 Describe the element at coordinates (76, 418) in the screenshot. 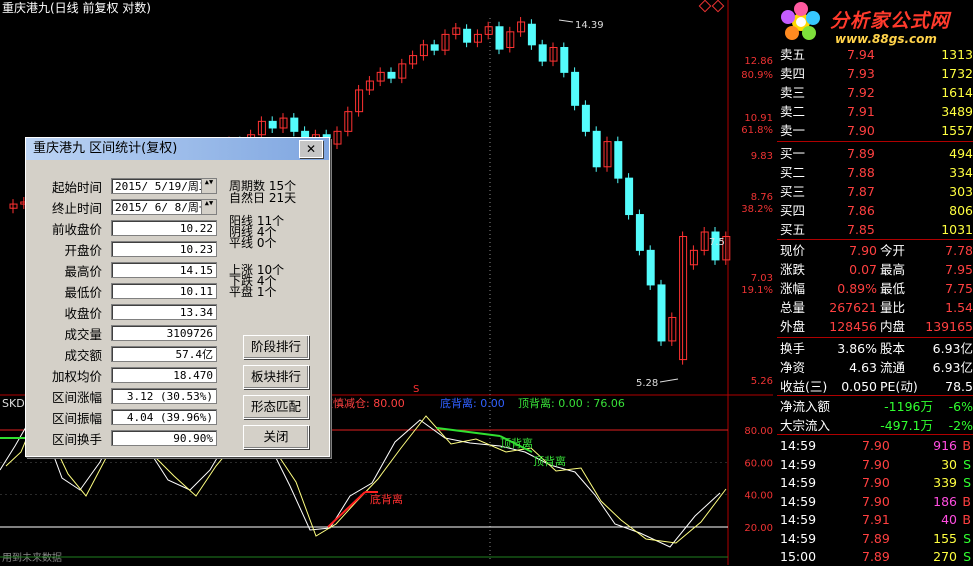

I see `dialog-field-label: 区间振幅` at that location.